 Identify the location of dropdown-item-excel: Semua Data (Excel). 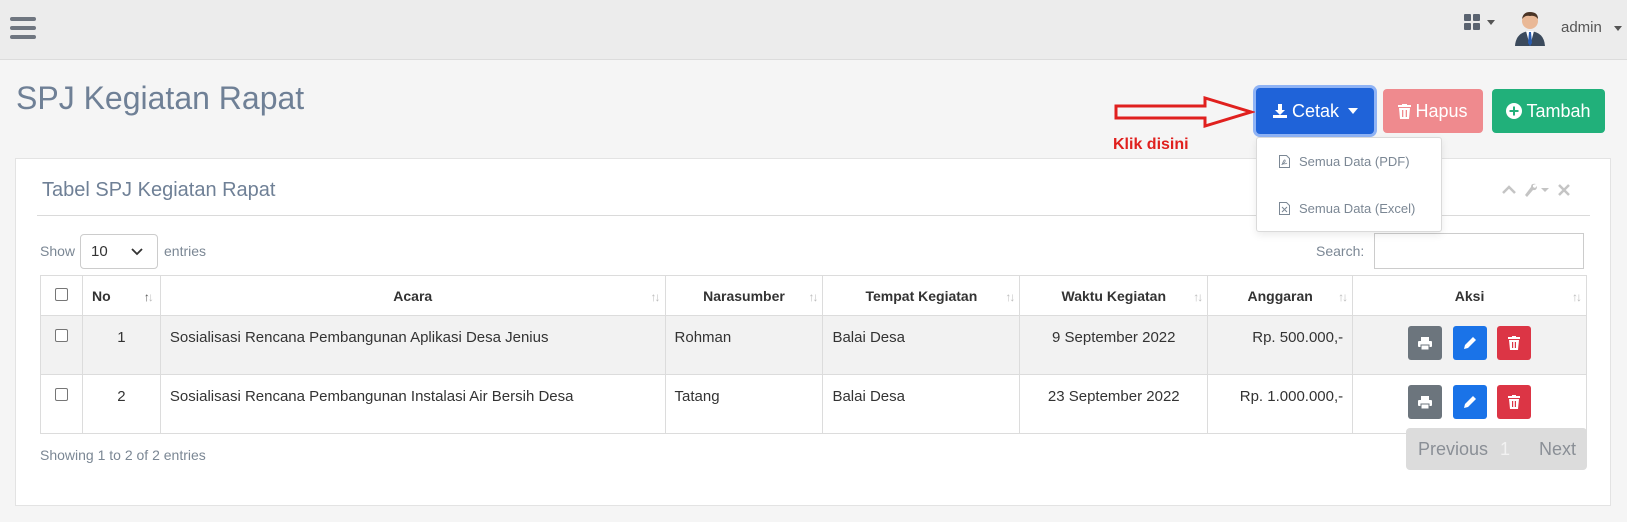
(1349, 208).